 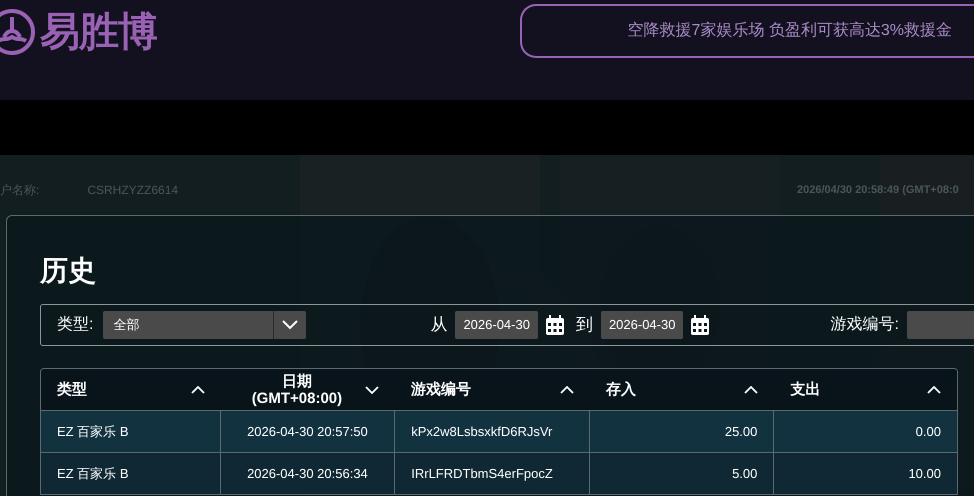 What do you see at coordinates (492, 473) in the screenshot?
I see `table-cell: IRrLFRDTbmS4erFpocZ` at bounding box center [492, 473].